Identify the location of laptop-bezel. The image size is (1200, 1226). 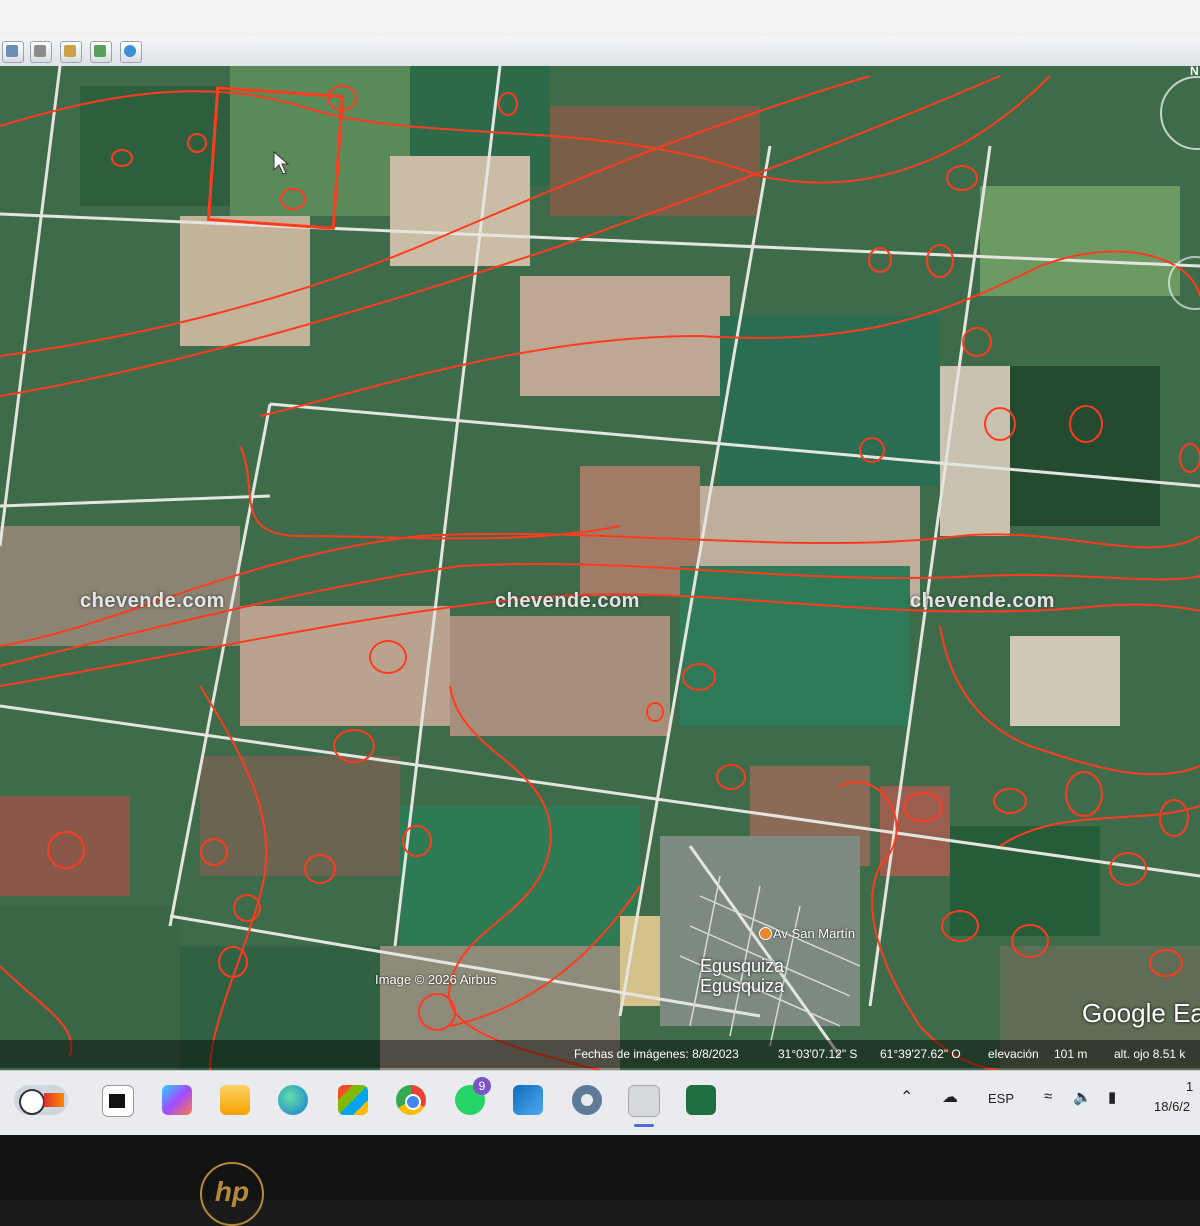
(600, 1167).